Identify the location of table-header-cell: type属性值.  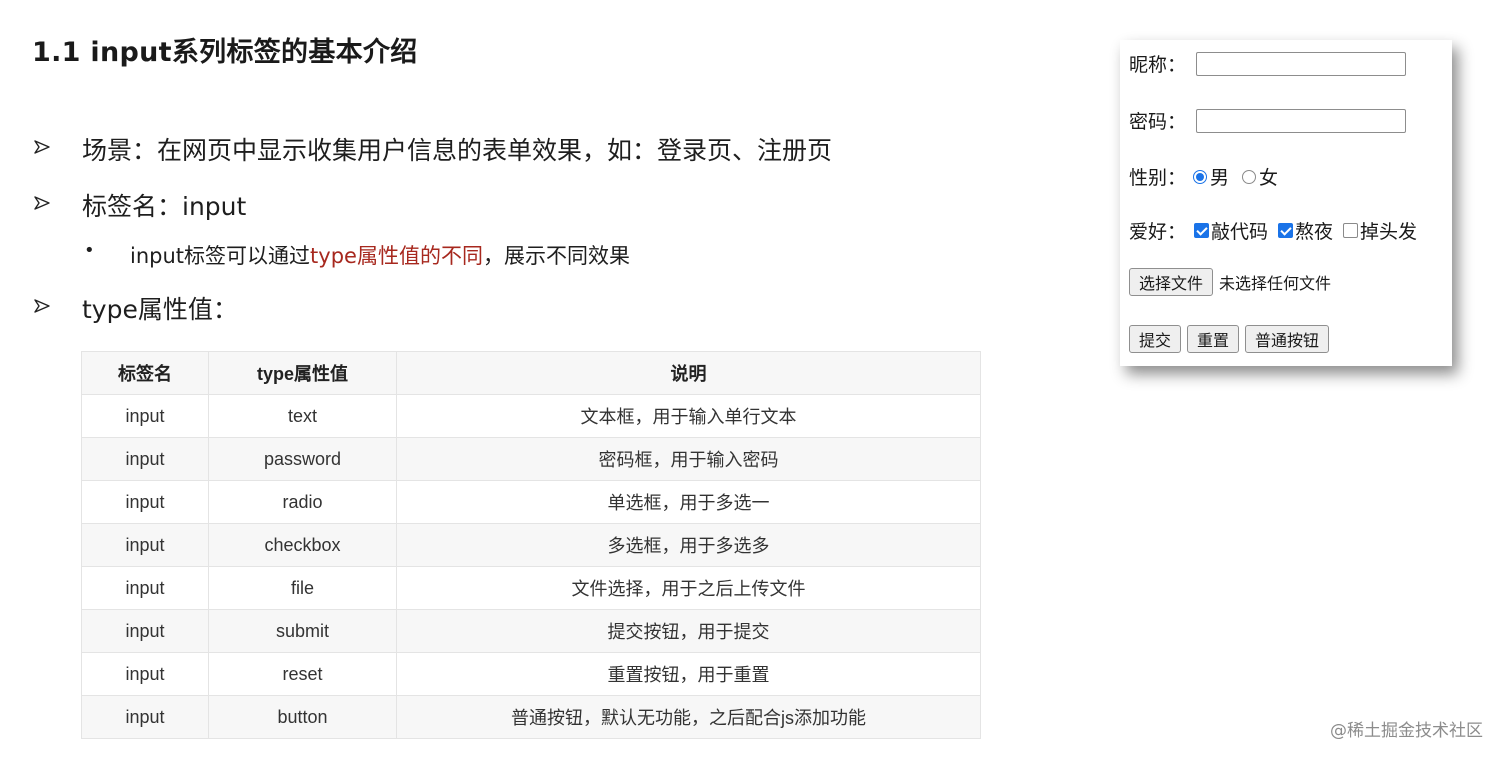
(302, 373).